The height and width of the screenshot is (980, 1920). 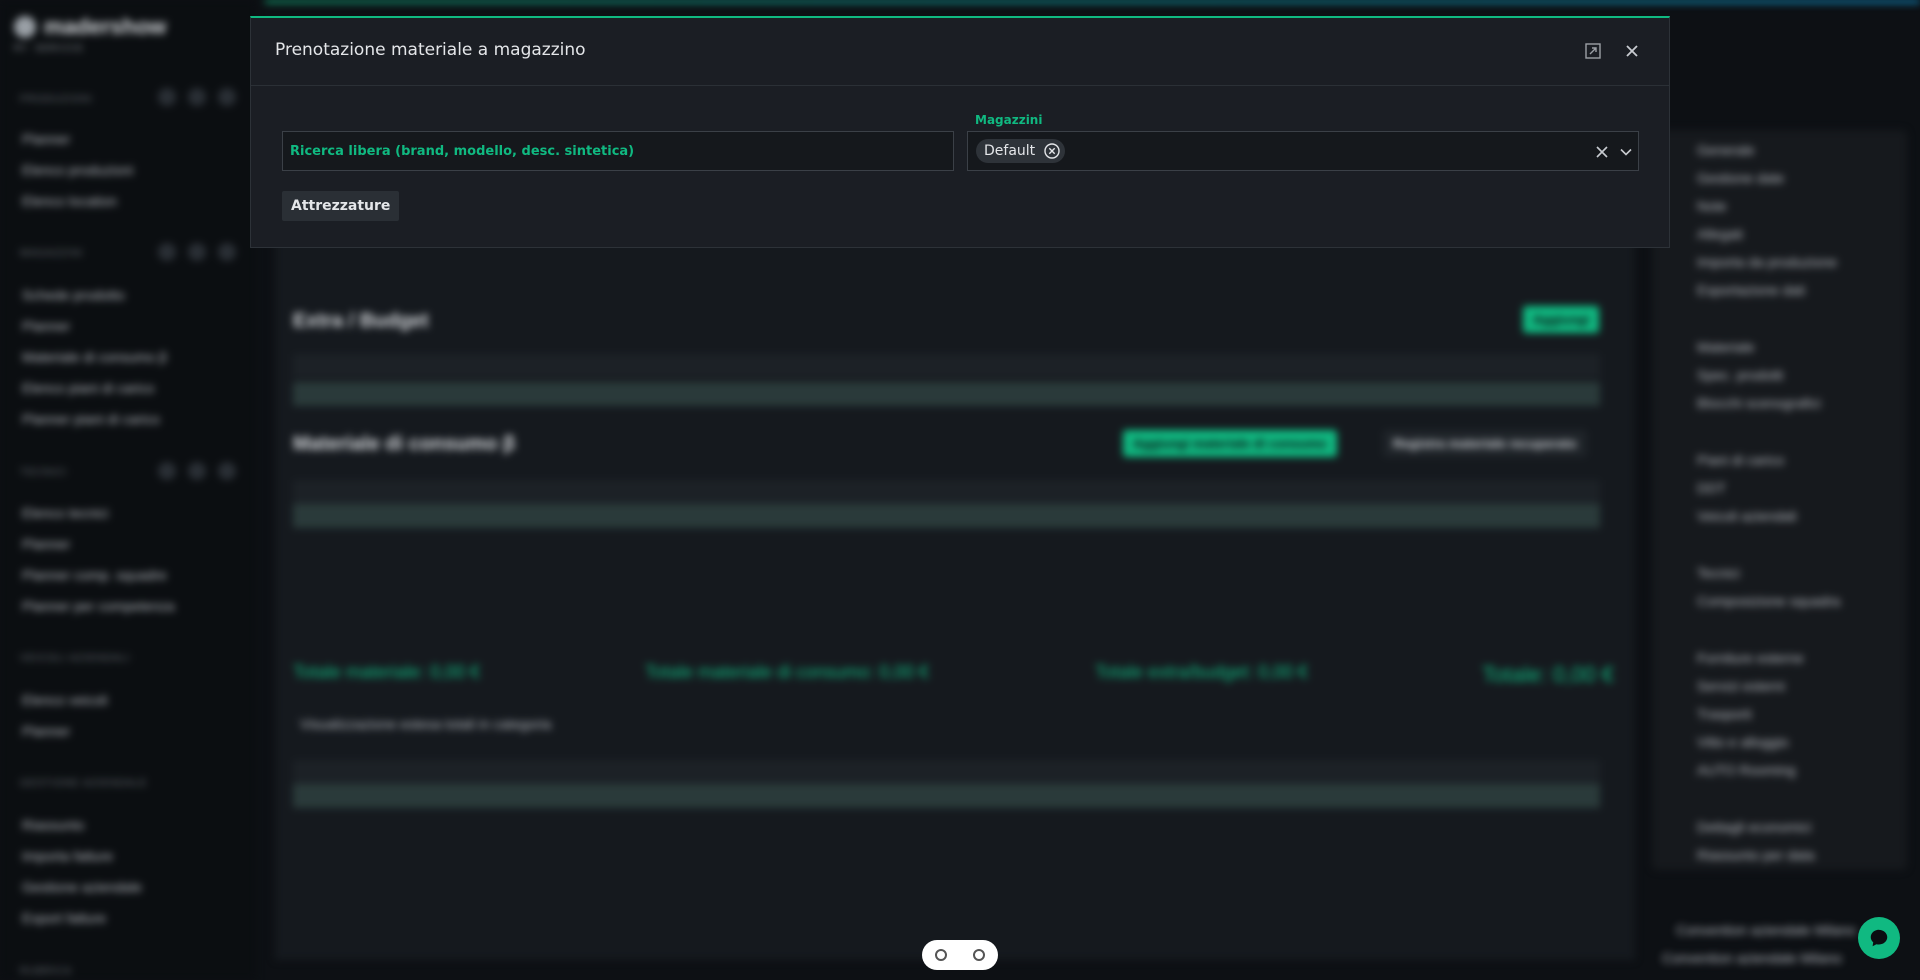 What do you see at coordinates (88, 388) in the screenshot?
I see `sidebar-item-piani-carico: Elenco piani di carico` at bounding box center [88, 388].